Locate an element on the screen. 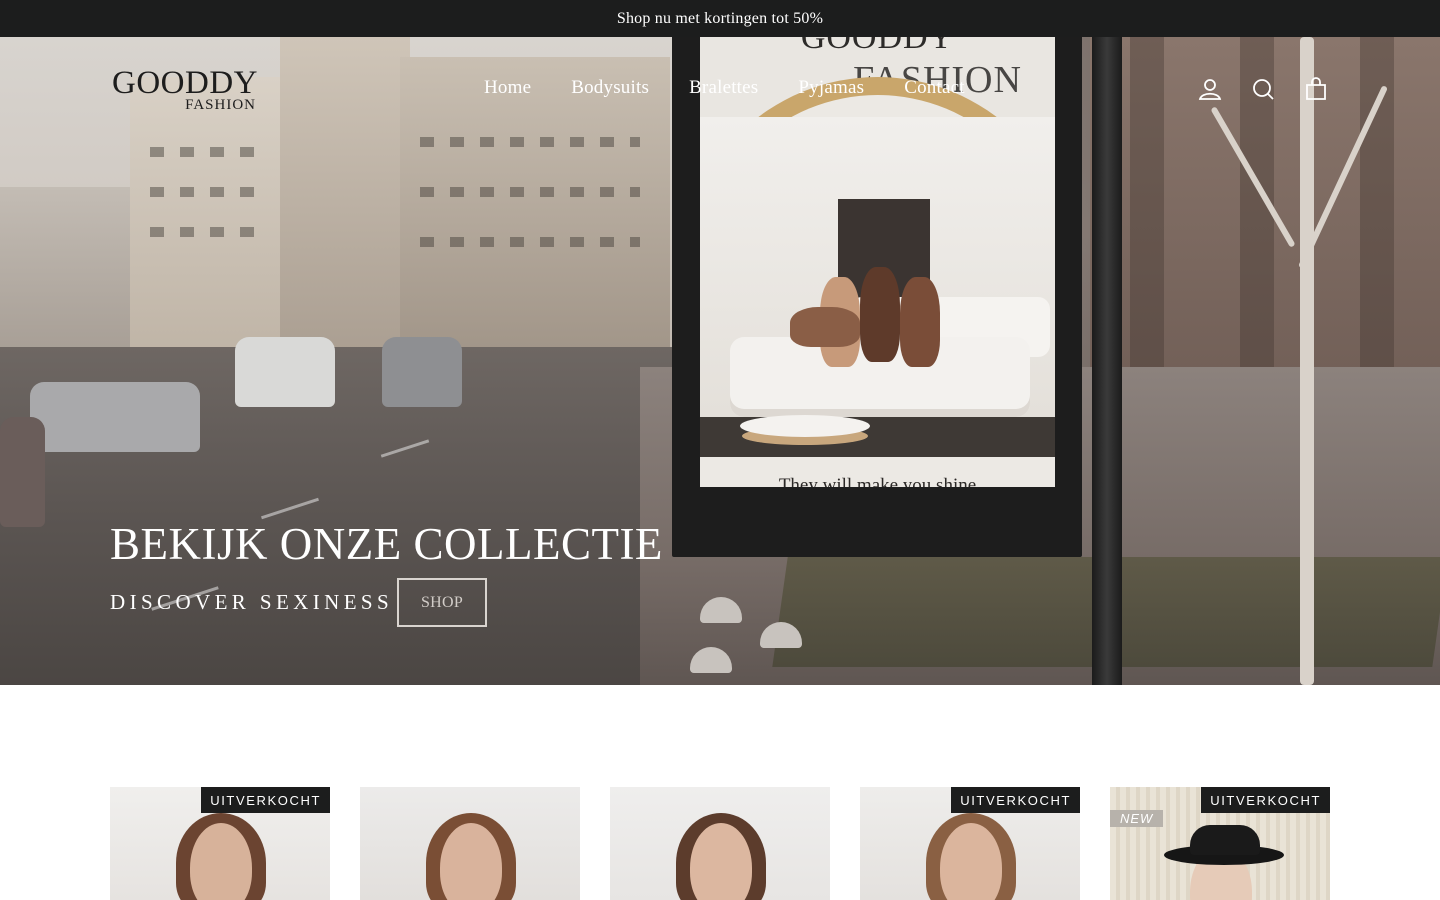 This screenshot has width=1440, height=900. announcement-text: Shop nu met kortingen tot 50% is located at coordinates (720, 18).